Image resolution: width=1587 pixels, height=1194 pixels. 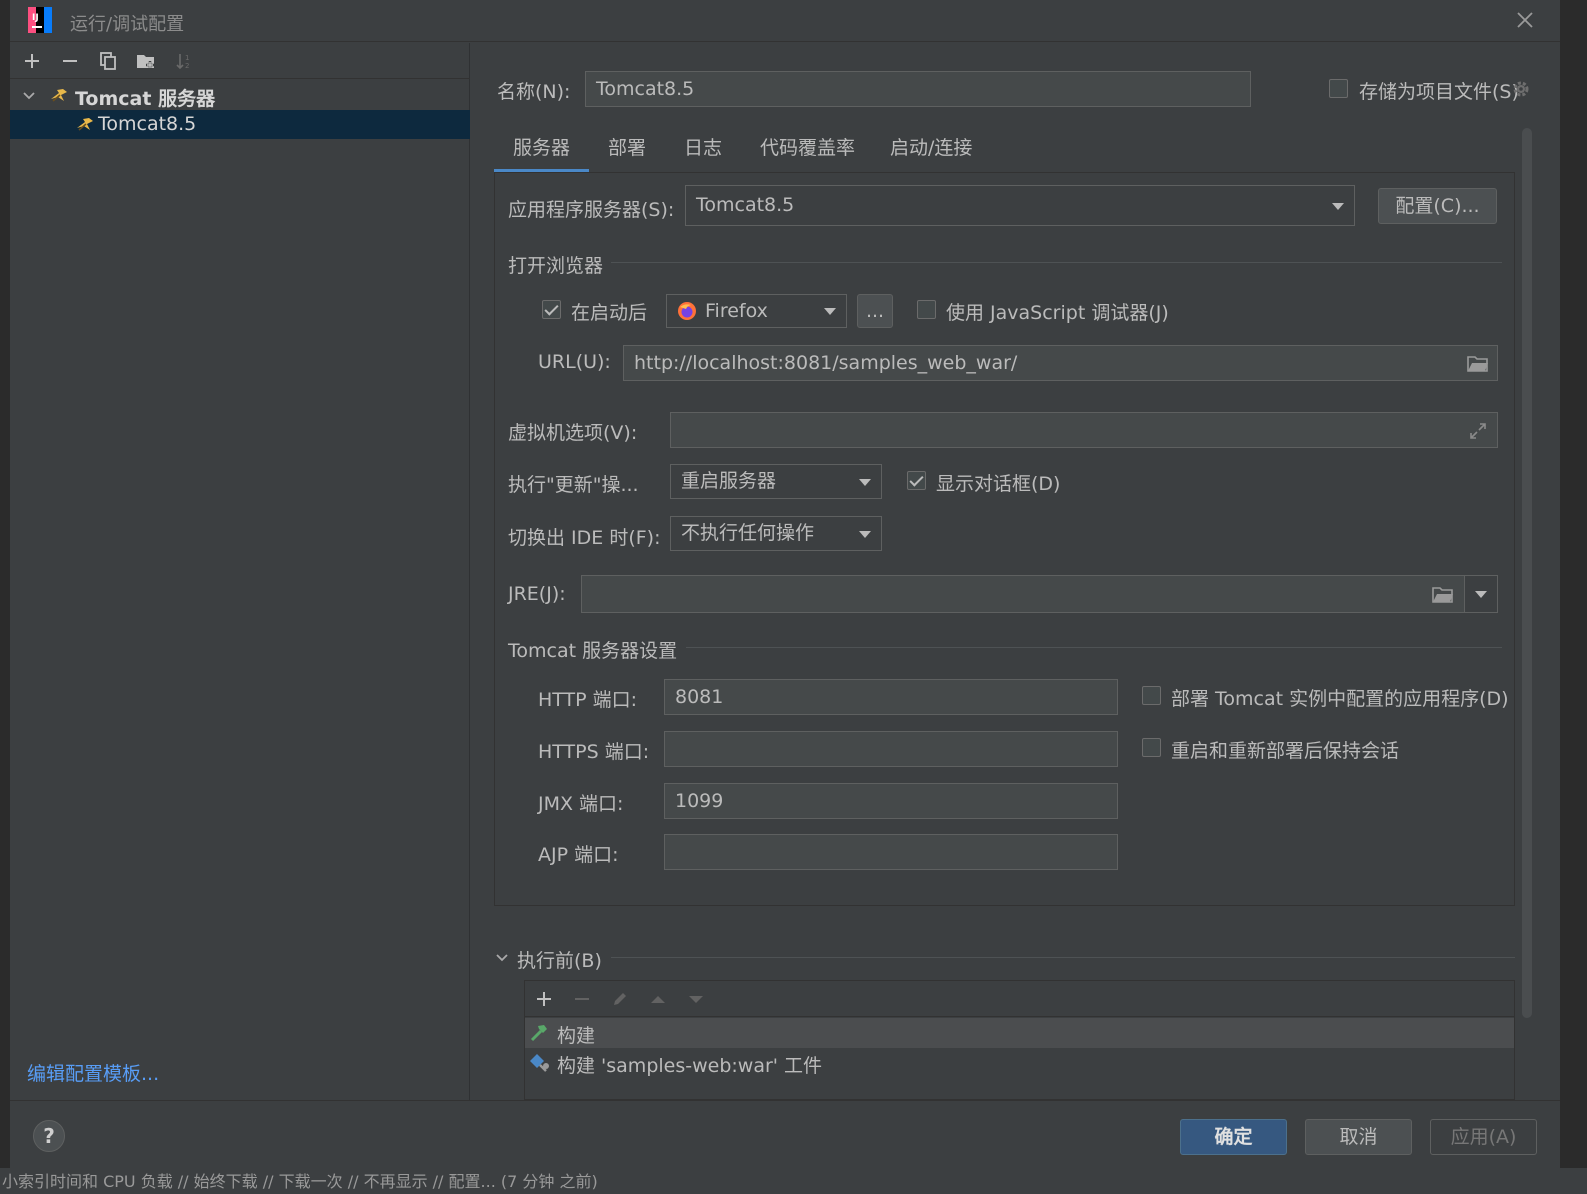 What do you see at coordinates (1340, 699) in the screenshot?
I see `deploy-apps-label: 部署 Tomcat 实例中配置的应用程序(D)` at bounding box center [1340, 699].